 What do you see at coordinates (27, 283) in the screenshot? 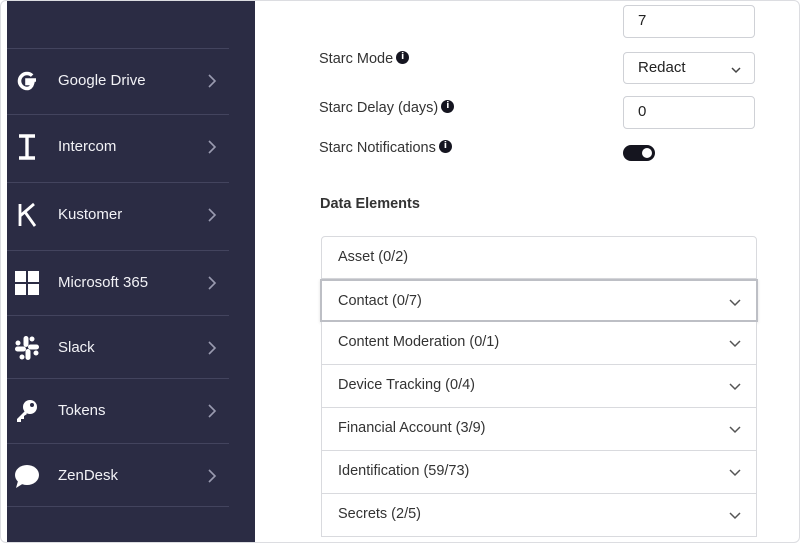
I see `microsoft-windows-icon` at bounding box center [27, 283].